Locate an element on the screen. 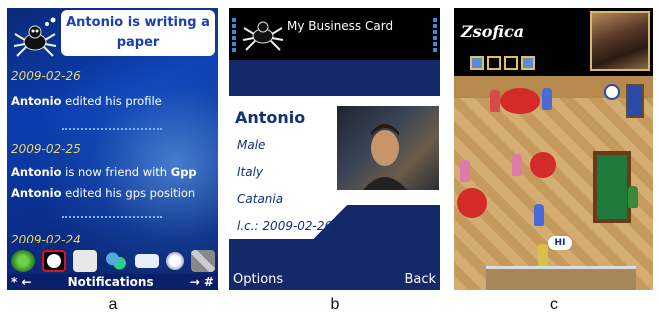  softkey-bar: * ← Notifications → # is located at coordinates (112, 282).